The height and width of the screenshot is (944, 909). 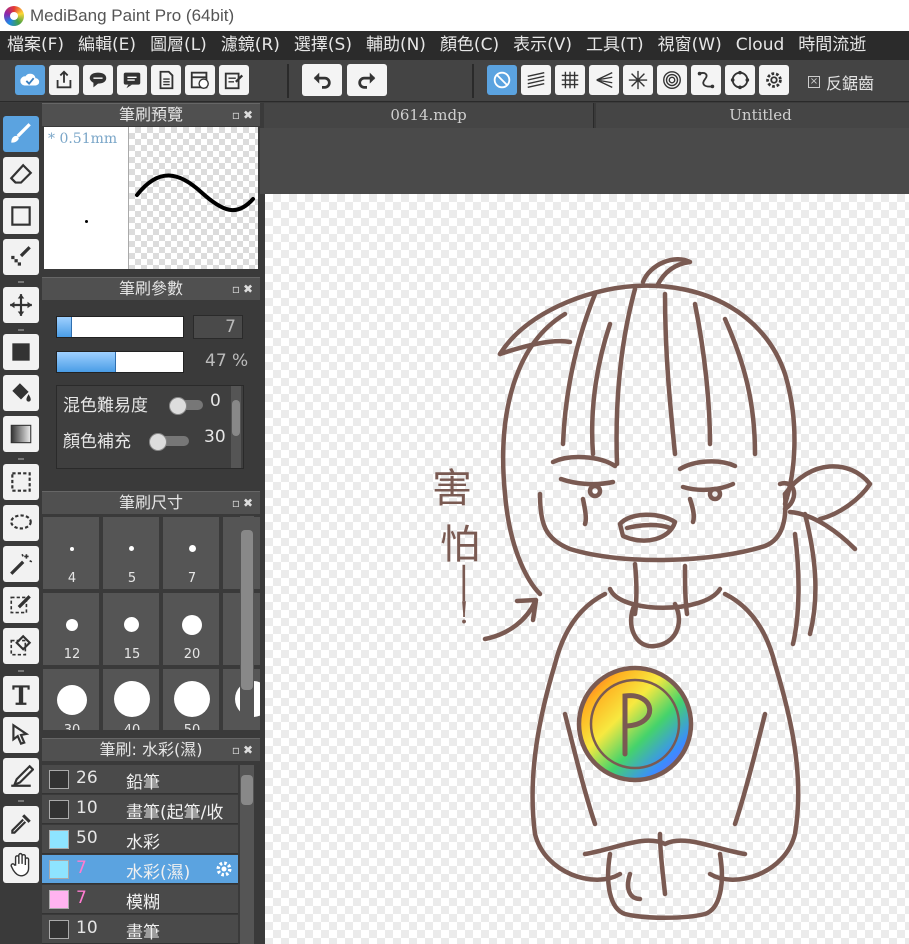 What do you see at coordinates (21, 824) in the screenshot?
I see `eyedropper-tool` at bounding box center [21, 824].